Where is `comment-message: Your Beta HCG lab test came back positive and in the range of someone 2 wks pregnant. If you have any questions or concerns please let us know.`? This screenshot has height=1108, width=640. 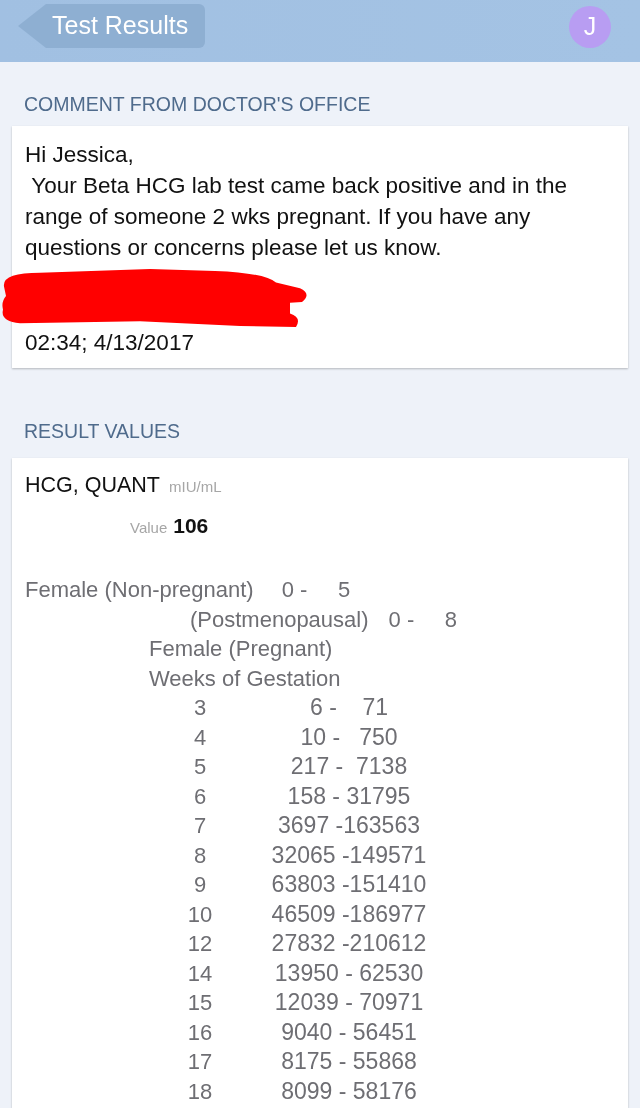
comment-message: Your Beta HCG lab test came back positive and in the range of someone 2 wks pregnant. If you have any questions or concerns please let us know. is located at coordinates (296, 217).